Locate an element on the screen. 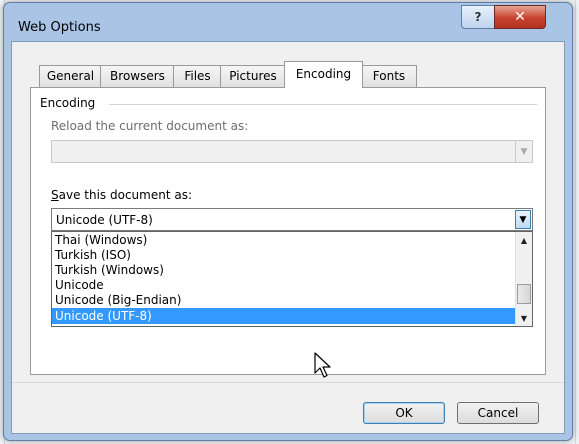 This screenshot has width=579, height=444. scroll-down-icon: ▼ is located at coordinates (524, 318).